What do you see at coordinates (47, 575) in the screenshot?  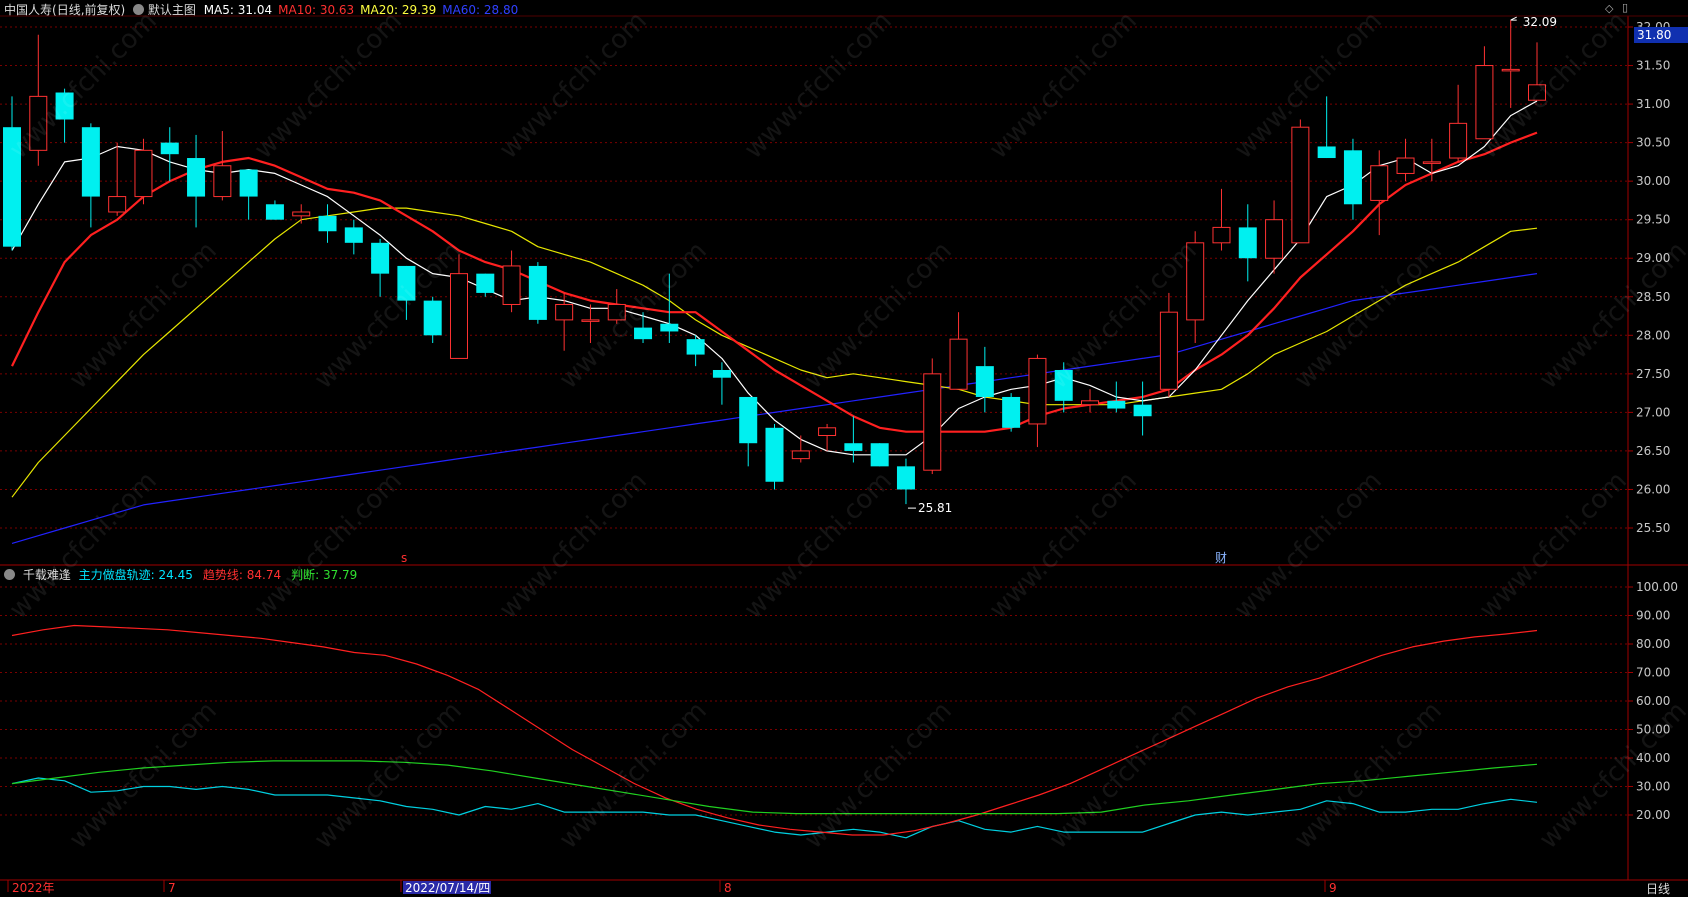 I see `indicator-name: 千载难逢` at bounding box center [47, 575].